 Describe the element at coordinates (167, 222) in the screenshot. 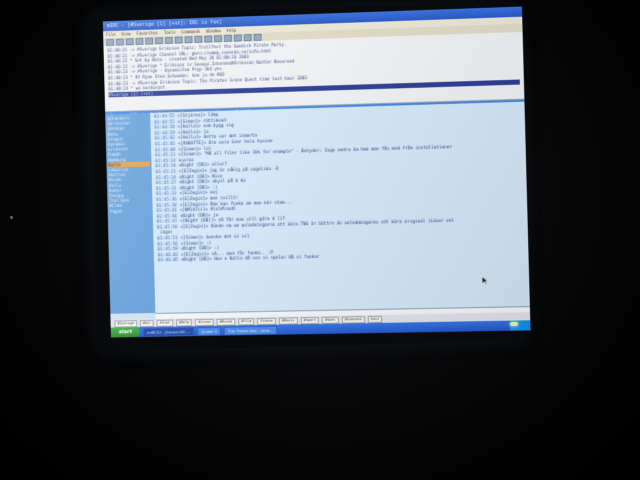

I see `message-timestamp: 01:45:47` at that location.